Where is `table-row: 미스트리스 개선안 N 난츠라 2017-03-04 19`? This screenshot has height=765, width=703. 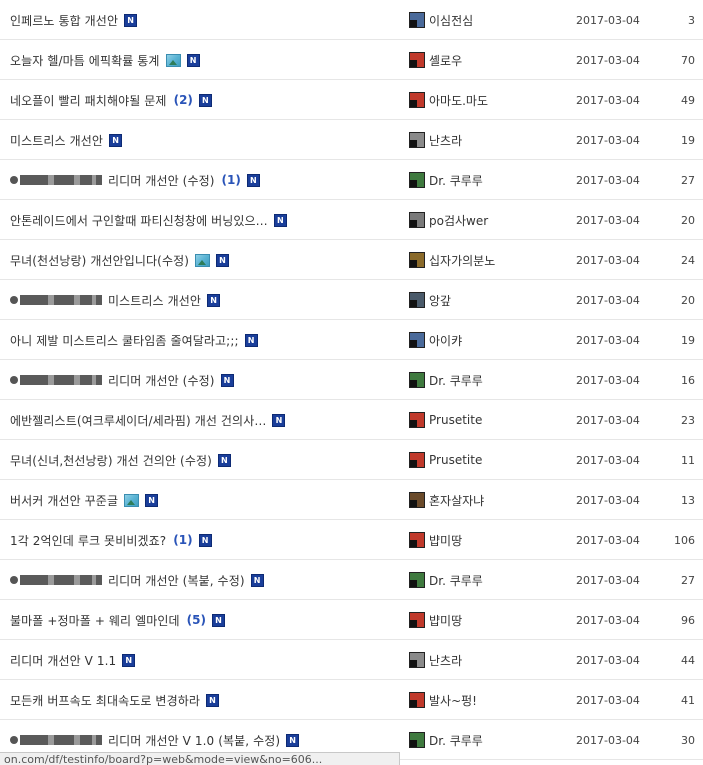
table-row: 미스트리스 개선안 N 난츠라 2017-03-04 19 is located at coordinates (351, 140).